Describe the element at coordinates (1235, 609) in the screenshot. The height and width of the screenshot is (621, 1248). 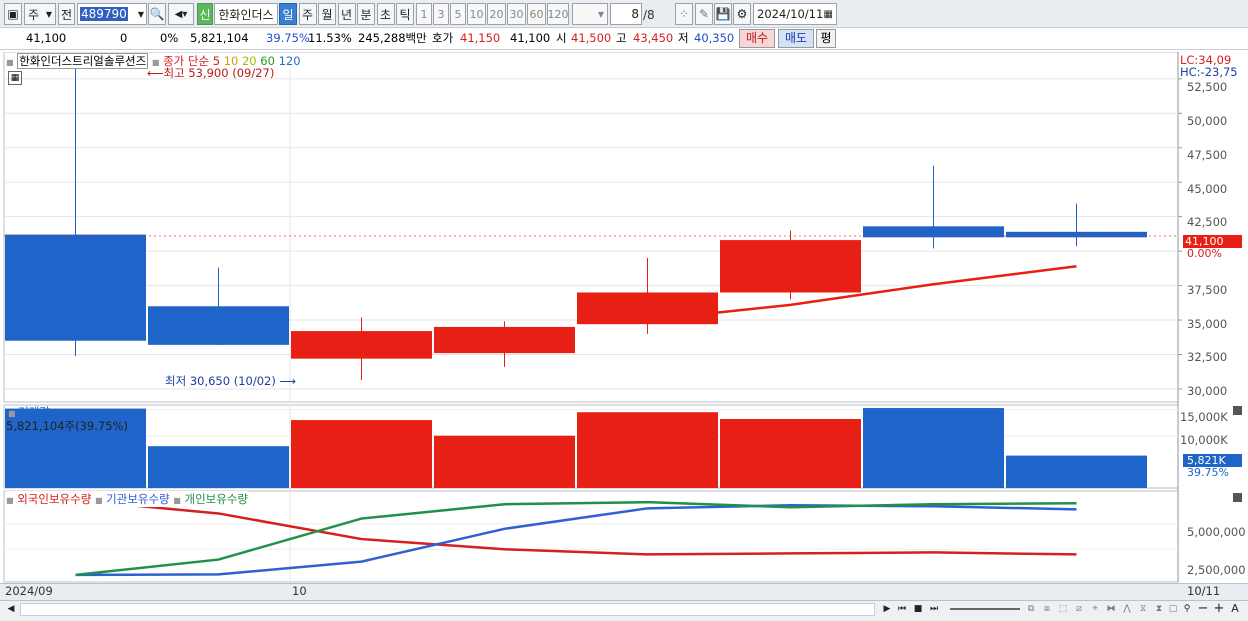
I see `font-size-icon: A` at that location.